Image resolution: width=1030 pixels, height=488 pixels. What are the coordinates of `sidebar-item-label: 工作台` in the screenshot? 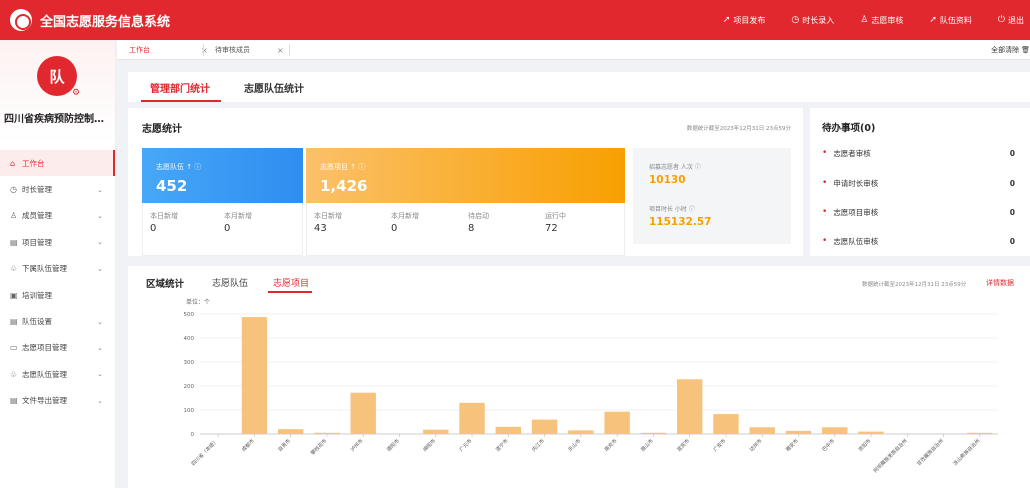 It's located at (33, 163).